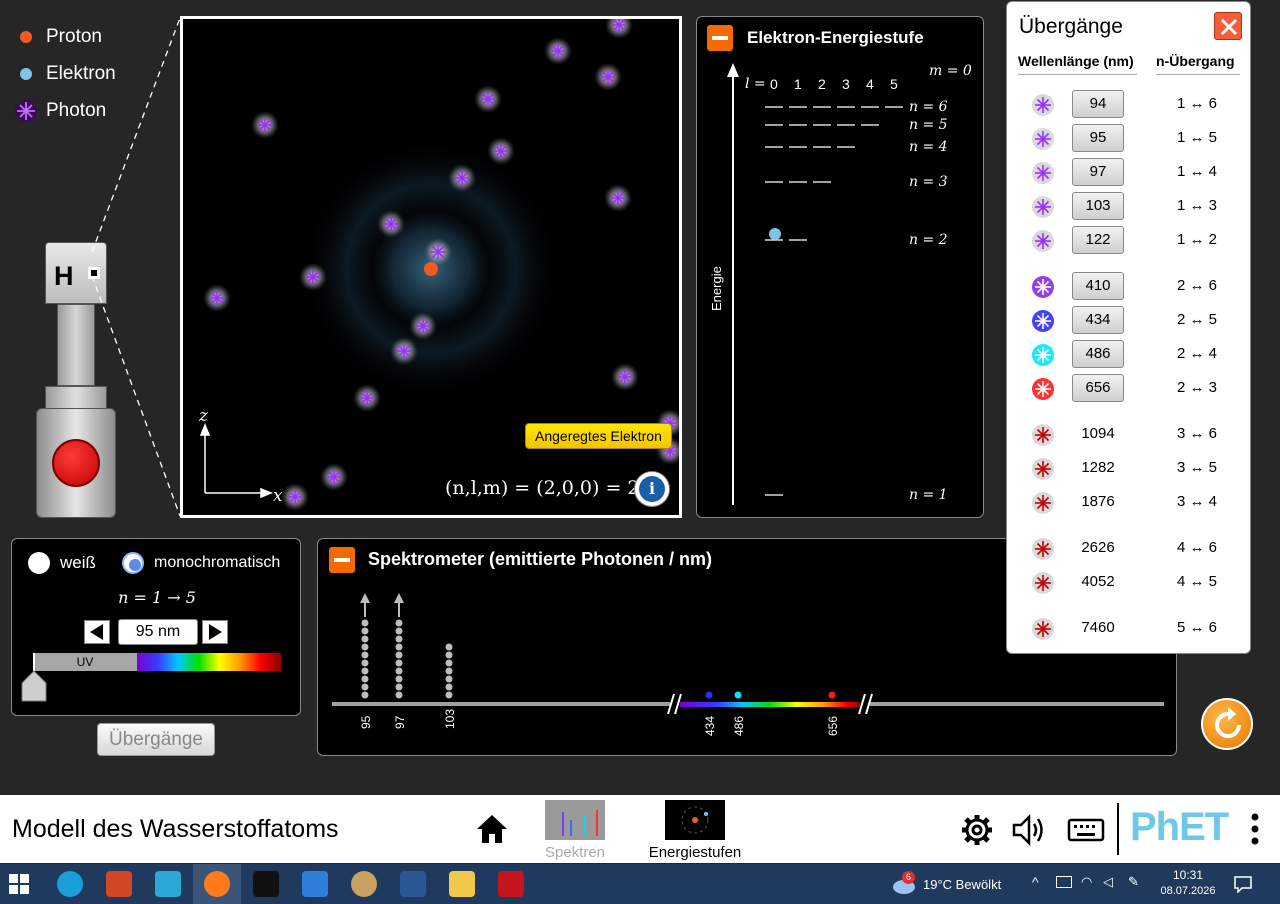  Describe the element at coordinates (1227, 724) in the screenshot. I see `reset-all-button` at that location.